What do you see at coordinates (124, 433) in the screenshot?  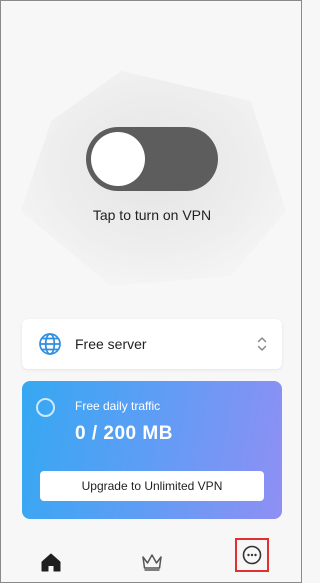 I see `traffic-value: 0 / 200 MB` at bounding box center [124, 433].